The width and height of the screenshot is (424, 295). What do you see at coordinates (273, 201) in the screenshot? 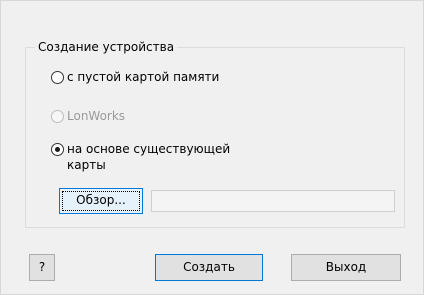
I see `card-path-field` at bounding box center [273, 201].